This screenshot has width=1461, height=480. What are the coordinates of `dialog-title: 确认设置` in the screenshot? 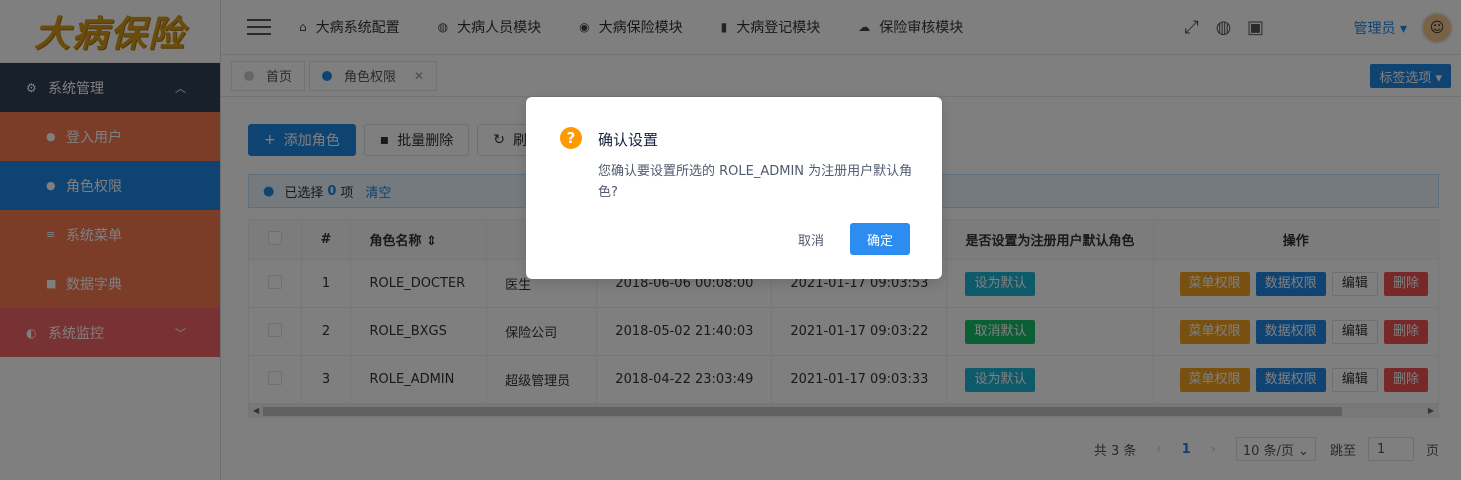 It's located at (628, 140).